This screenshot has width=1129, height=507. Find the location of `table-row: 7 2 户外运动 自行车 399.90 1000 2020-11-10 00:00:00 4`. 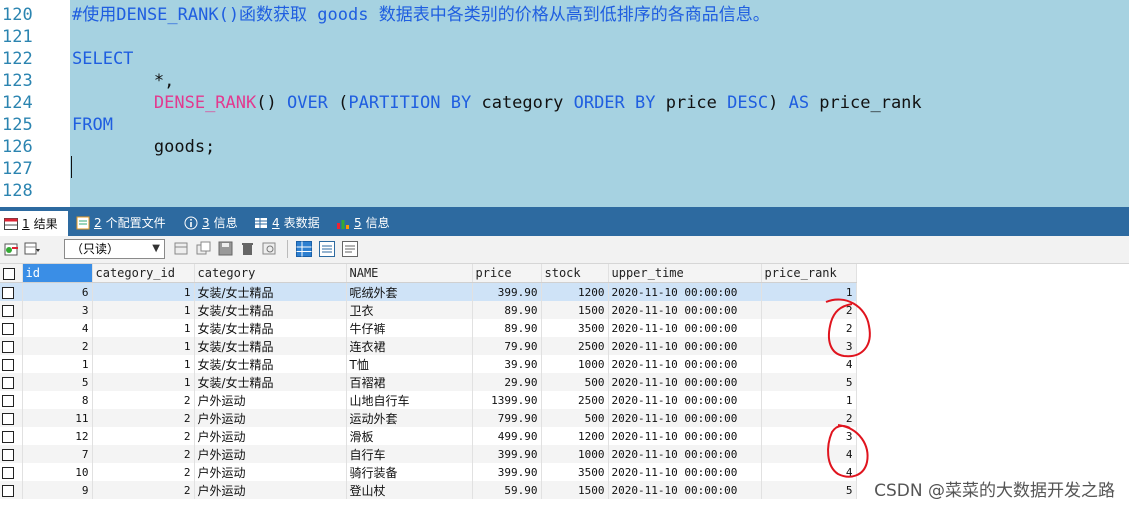

table-row: 7 2 户外运动 自行车 399.90 1000 2020-11-10 00:00:00 4 is located at coordinates (428, 454).